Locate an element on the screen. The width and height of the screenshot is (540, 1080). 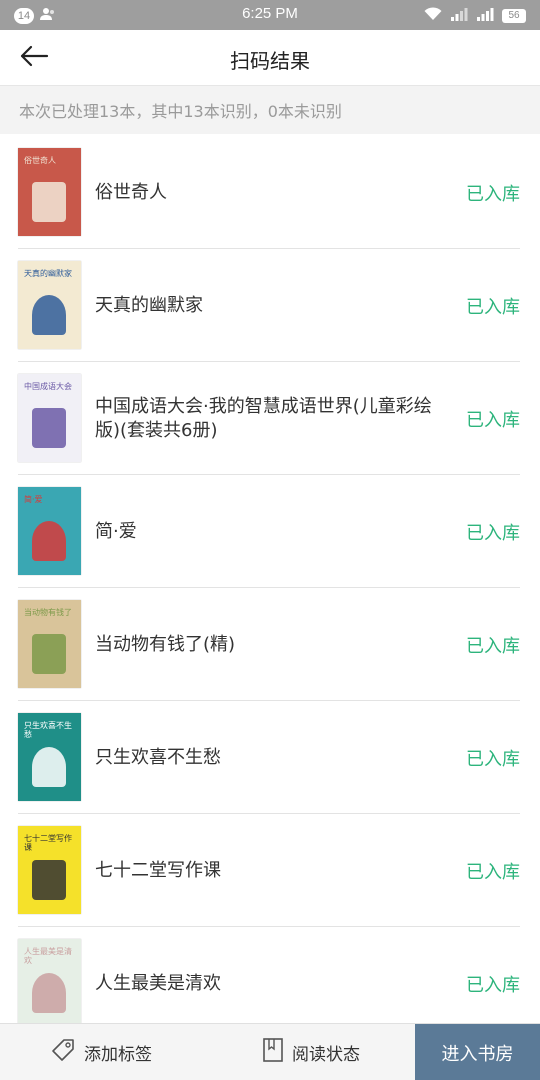
book-cover: 简·爱 is located at coordinates (49, 531).